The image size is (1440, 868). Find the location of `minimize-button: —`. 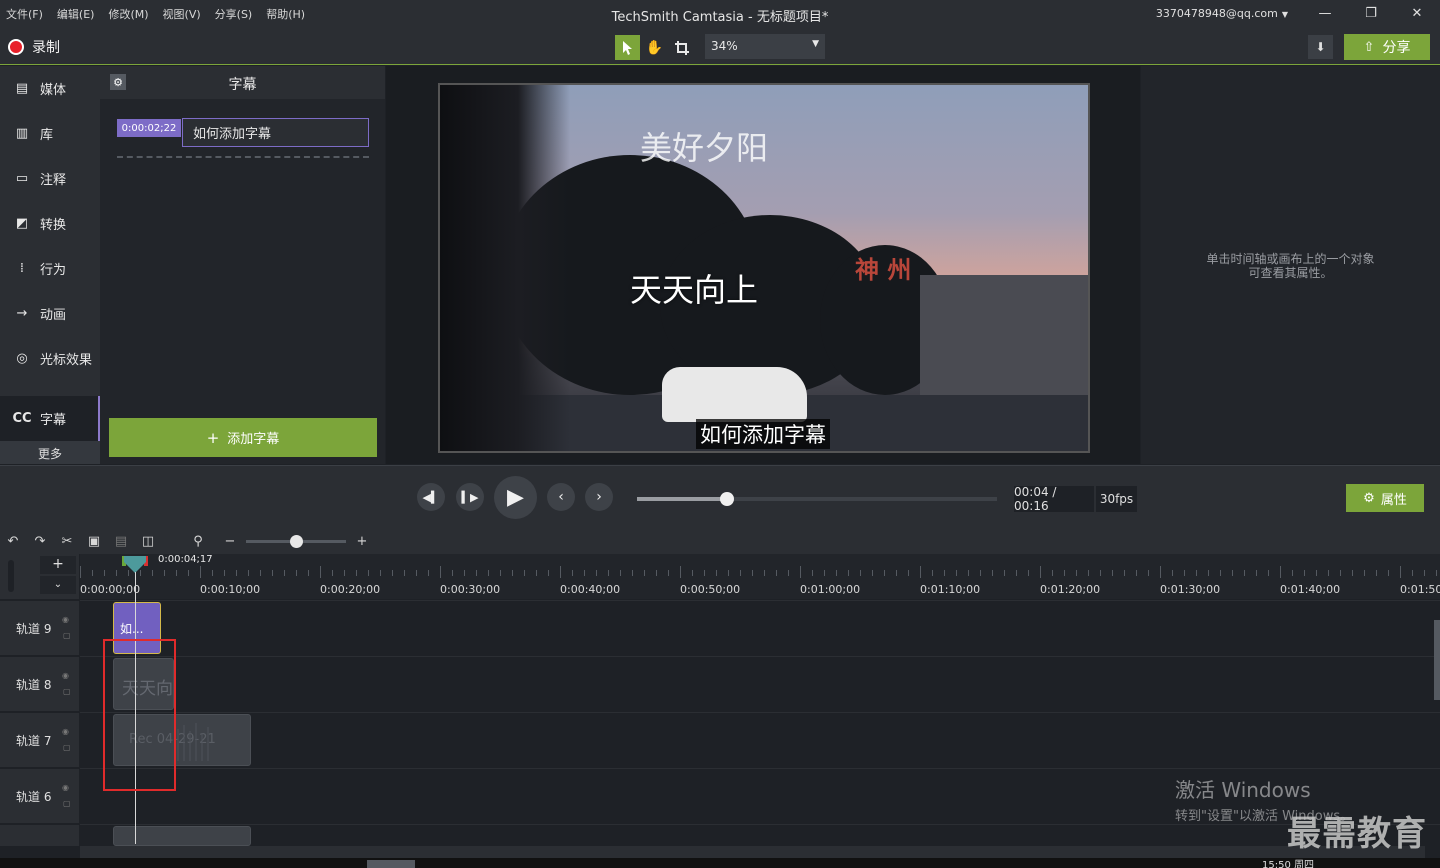

minimize-button: — is located at coordinates (1325, 13).